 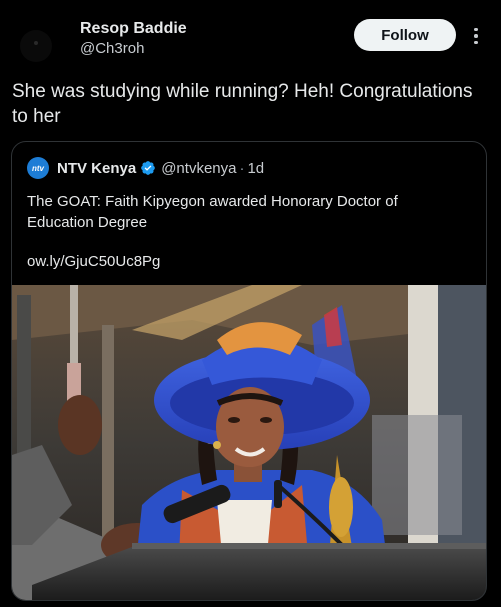 What do you see at coordinates (255, 168) in the screenshot?
I see `quoted-timestamp: 1d` at bounding box center [255, 168].